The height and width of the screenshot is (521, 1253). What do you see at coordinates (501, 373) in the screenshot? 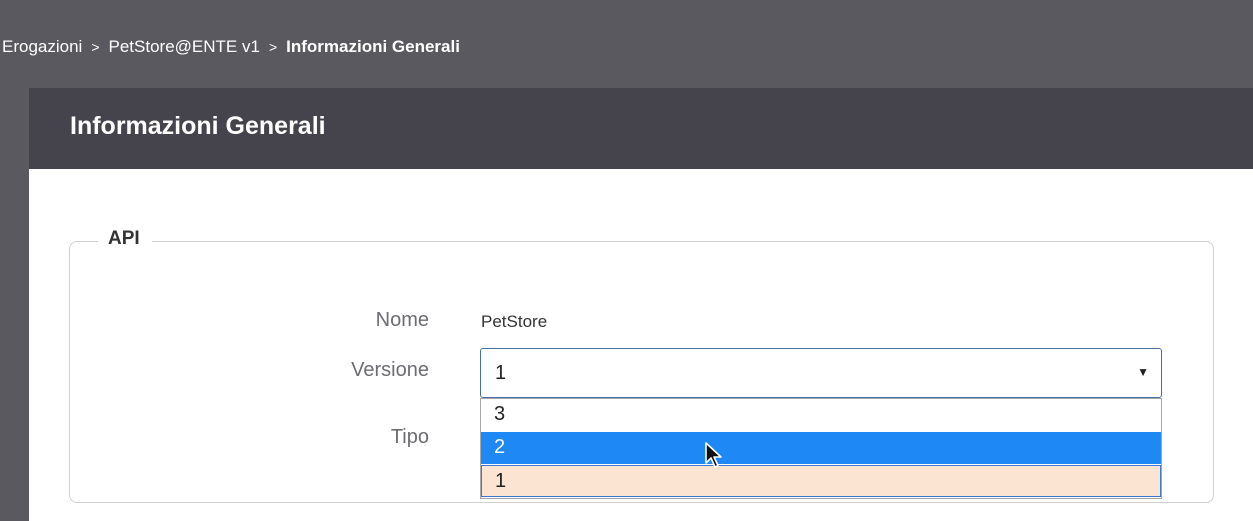
I see `versione-select-value: 1` at bounding box center [501, 373].